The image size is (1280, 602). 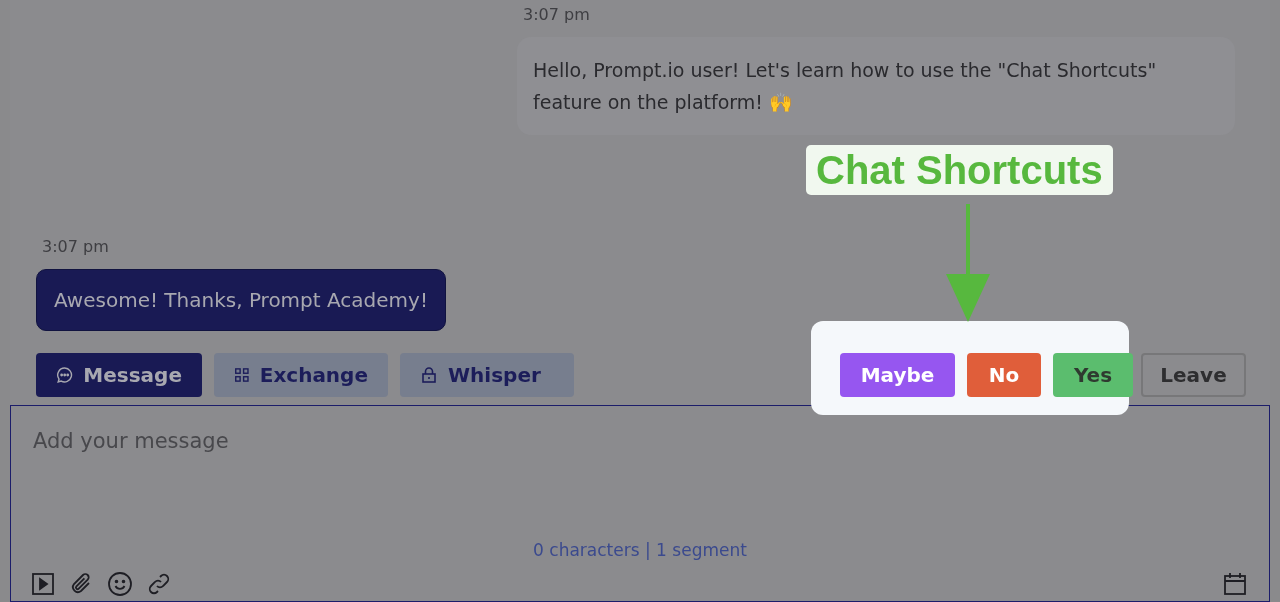 I want to click on paperclip-icon, so click(x=81, y=584).